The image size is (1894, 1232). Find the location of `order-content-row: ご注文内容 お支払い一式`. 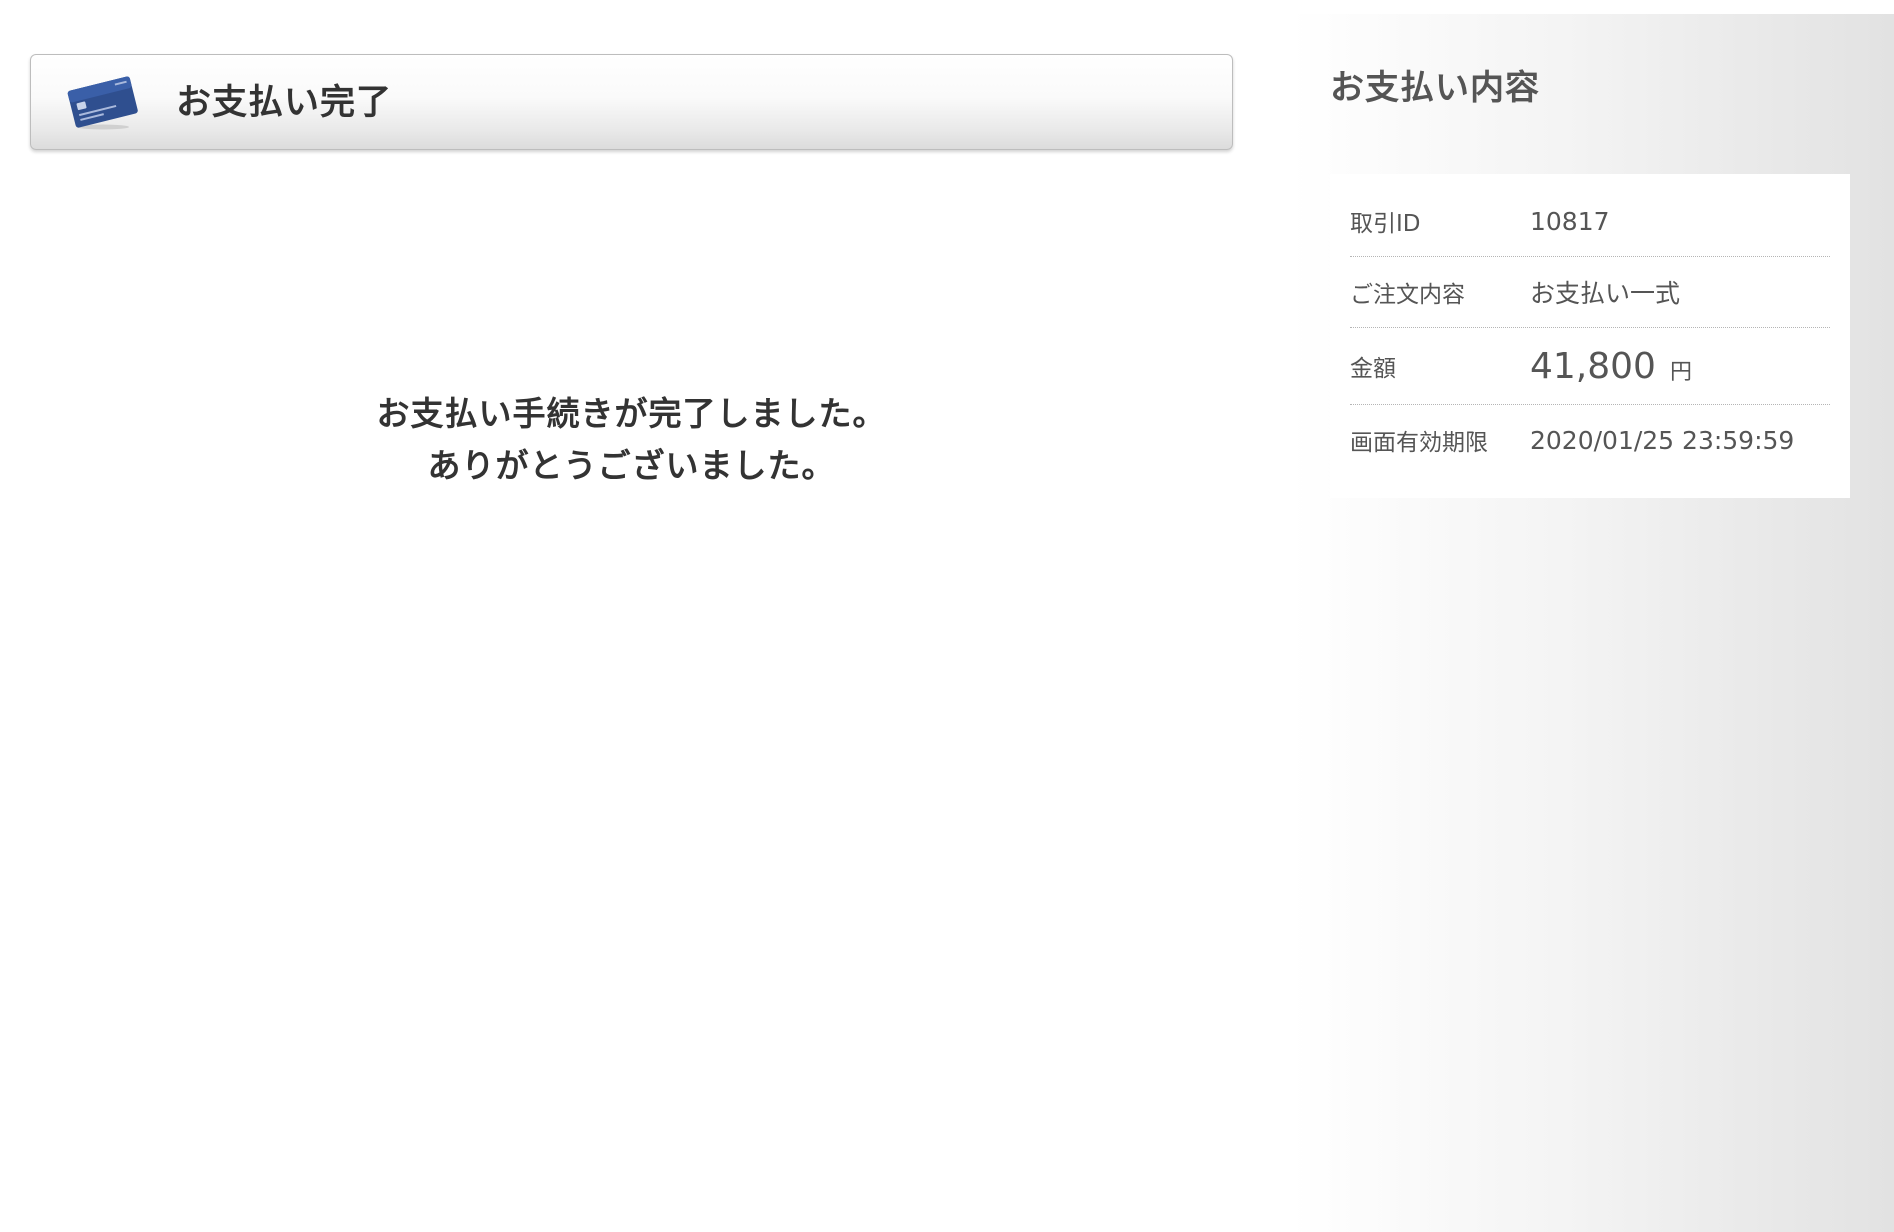

order-content-row: ご注文内容 お支払い一式 is located at coordinates (1590, 292).